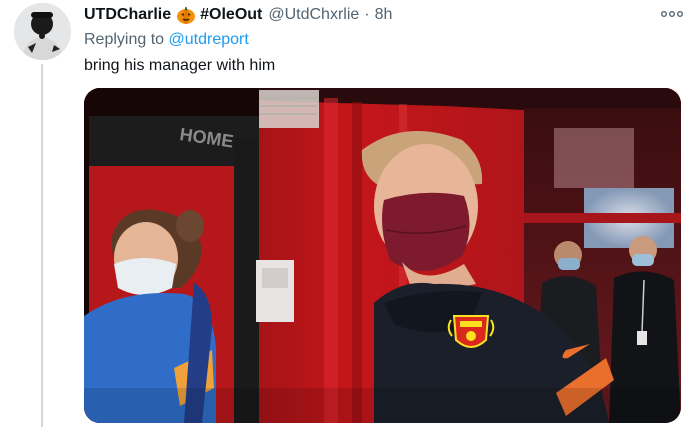  Describe the element at coordinates (209, 39) in the screenshot. I see `replying-to-mention: @utdreport` at that location.